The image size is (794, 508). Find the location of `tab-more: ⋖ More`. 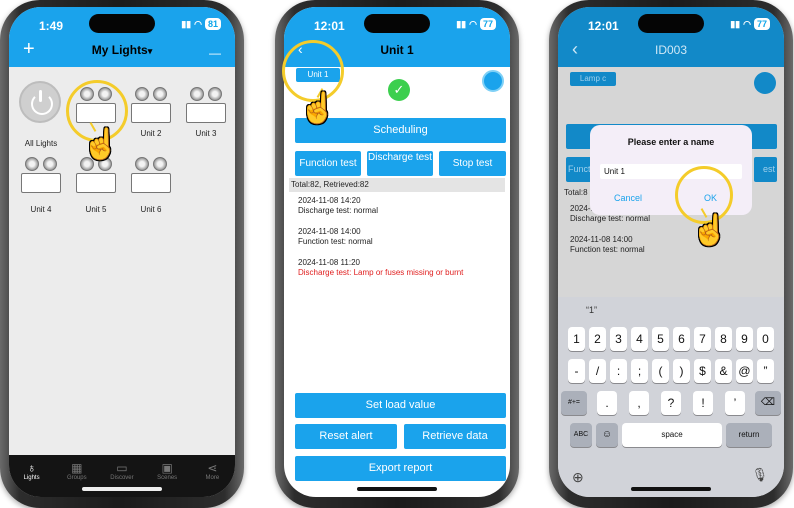

tab-more: ⋖ More is located at coordinates (212, 479).